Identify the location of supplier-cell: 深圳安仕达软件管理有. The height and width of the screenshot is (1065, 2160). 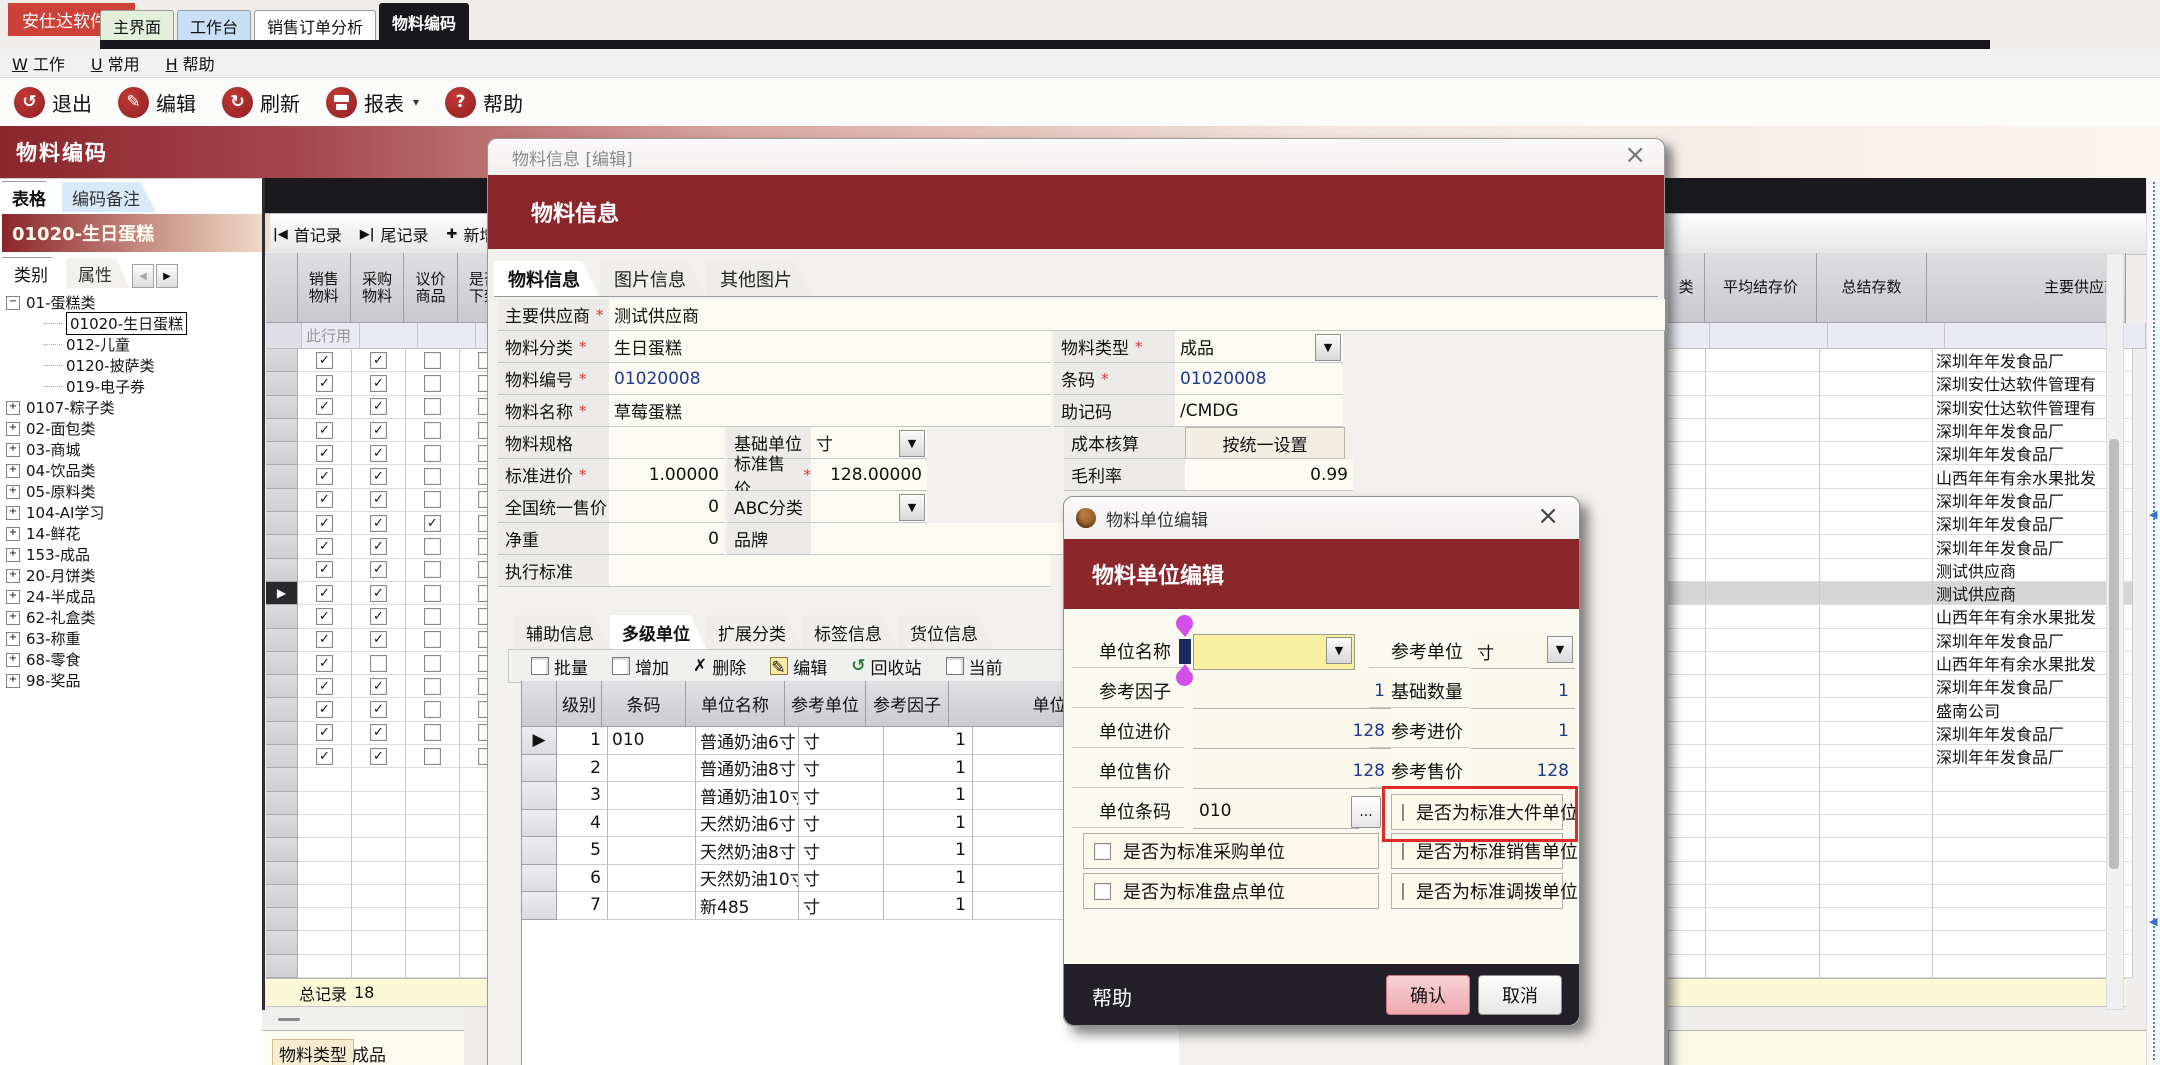
(2033, 407).